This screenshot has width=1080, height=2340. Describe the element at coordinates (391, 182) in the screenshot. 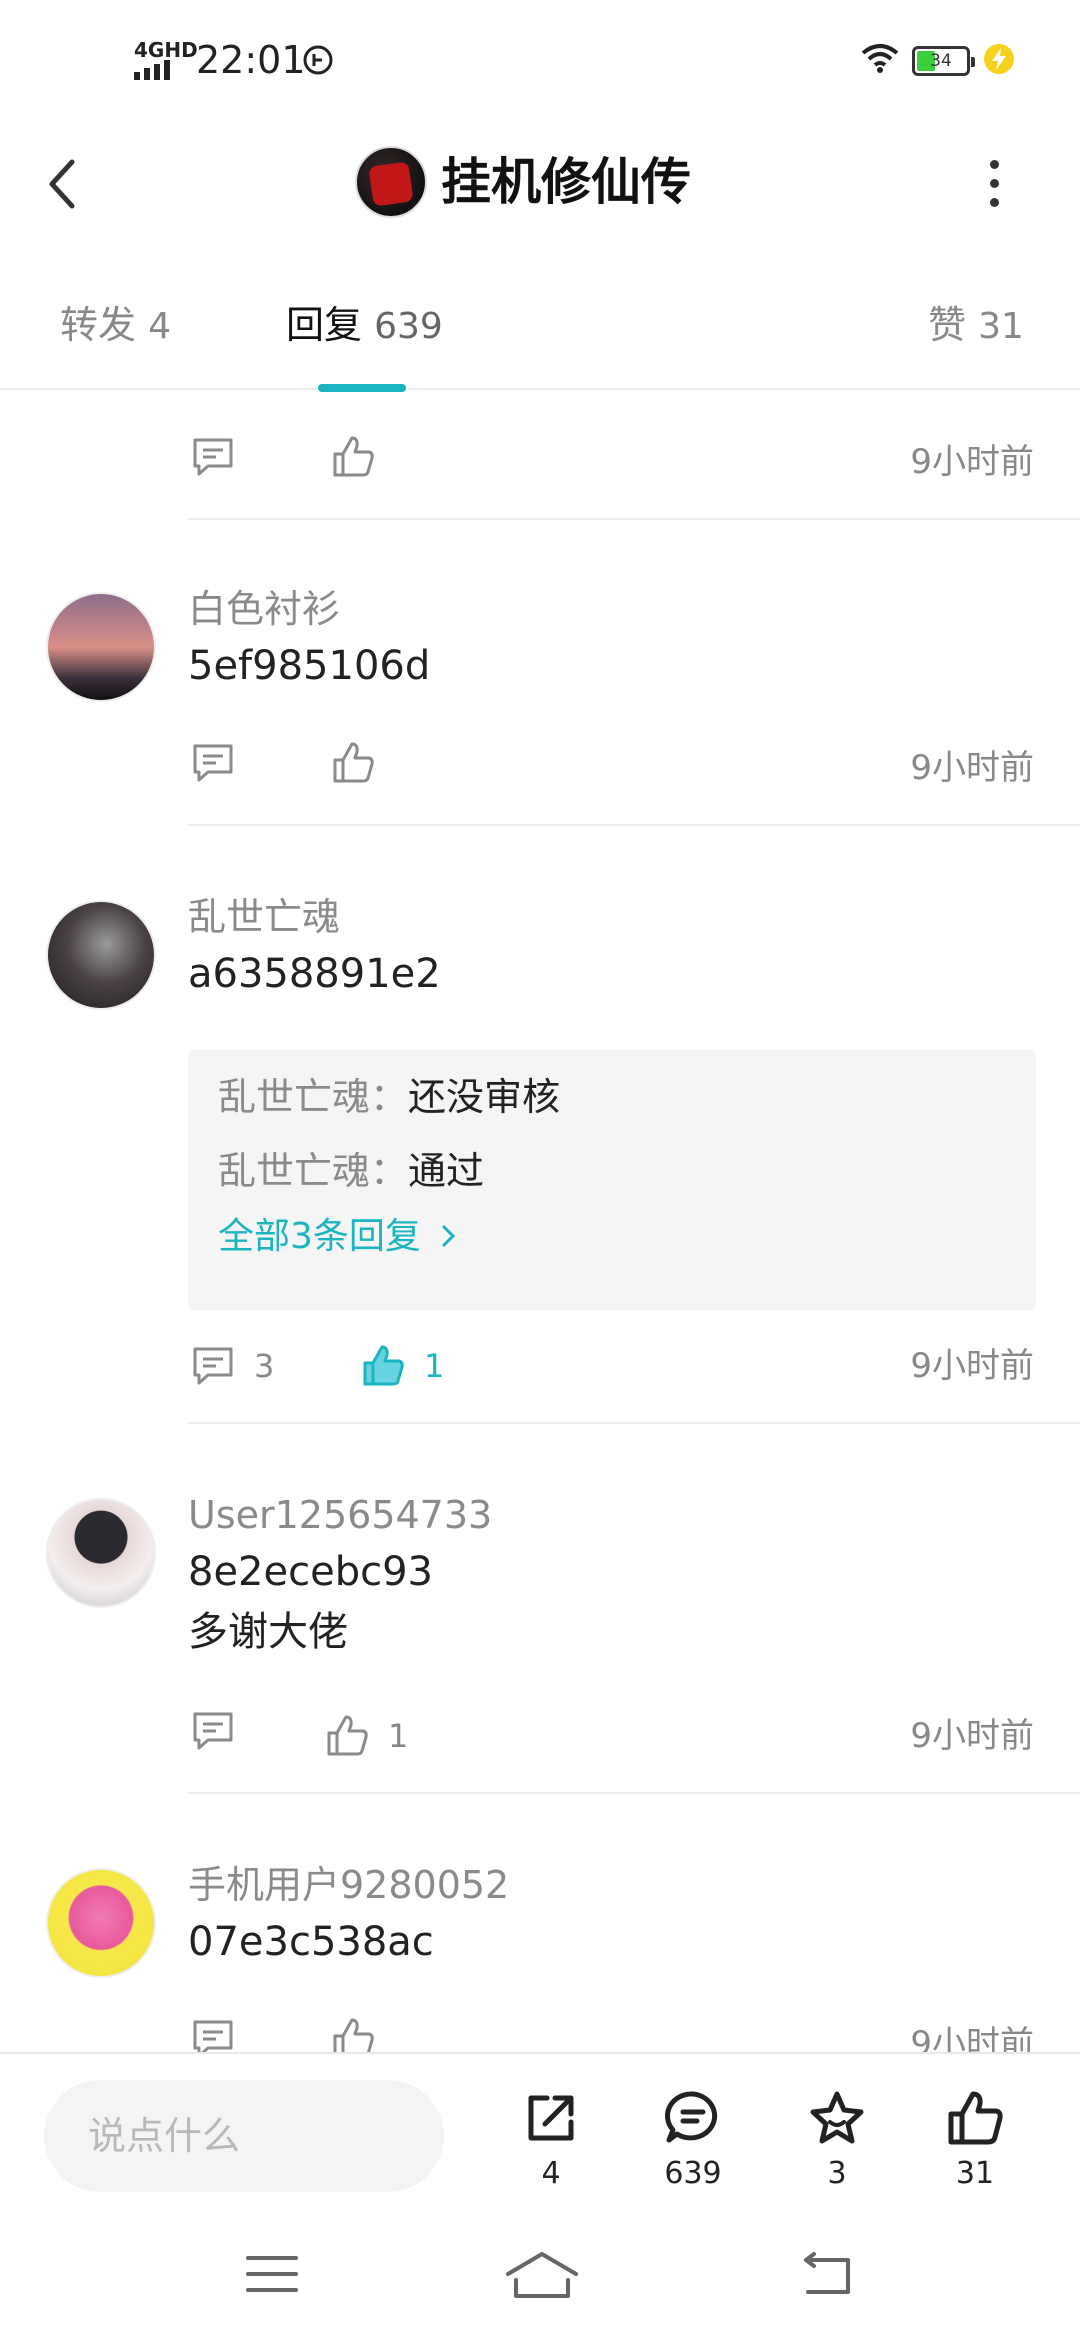

I see `game-logo` at that location.